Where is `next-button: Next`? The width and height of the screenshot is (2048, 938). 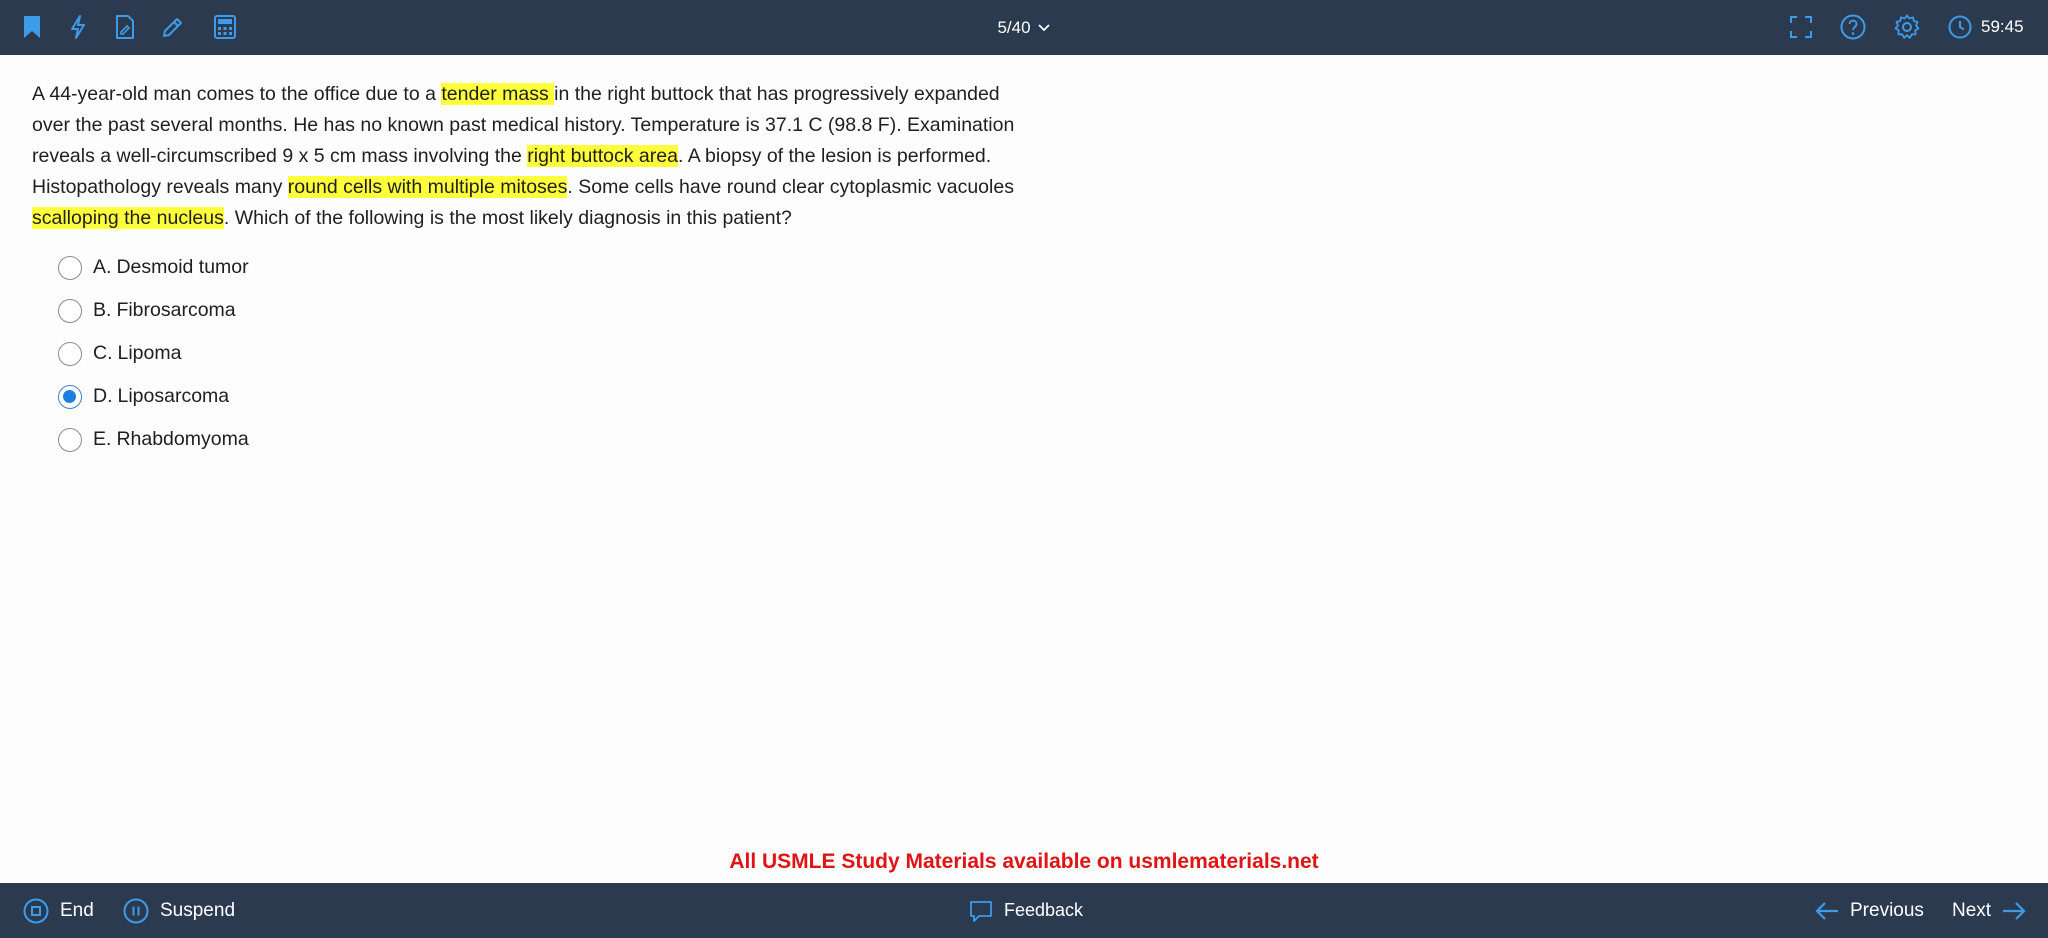
next-button: Next is located at coordinates (1989, 910).